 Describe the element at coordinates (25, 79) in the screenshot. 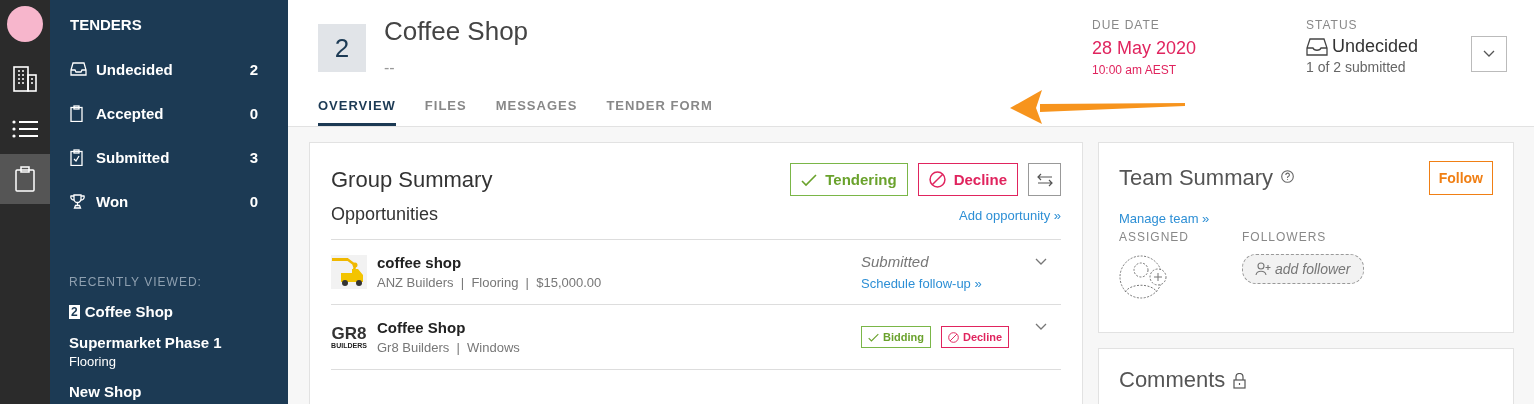

I see `buildings-icon` at that location.